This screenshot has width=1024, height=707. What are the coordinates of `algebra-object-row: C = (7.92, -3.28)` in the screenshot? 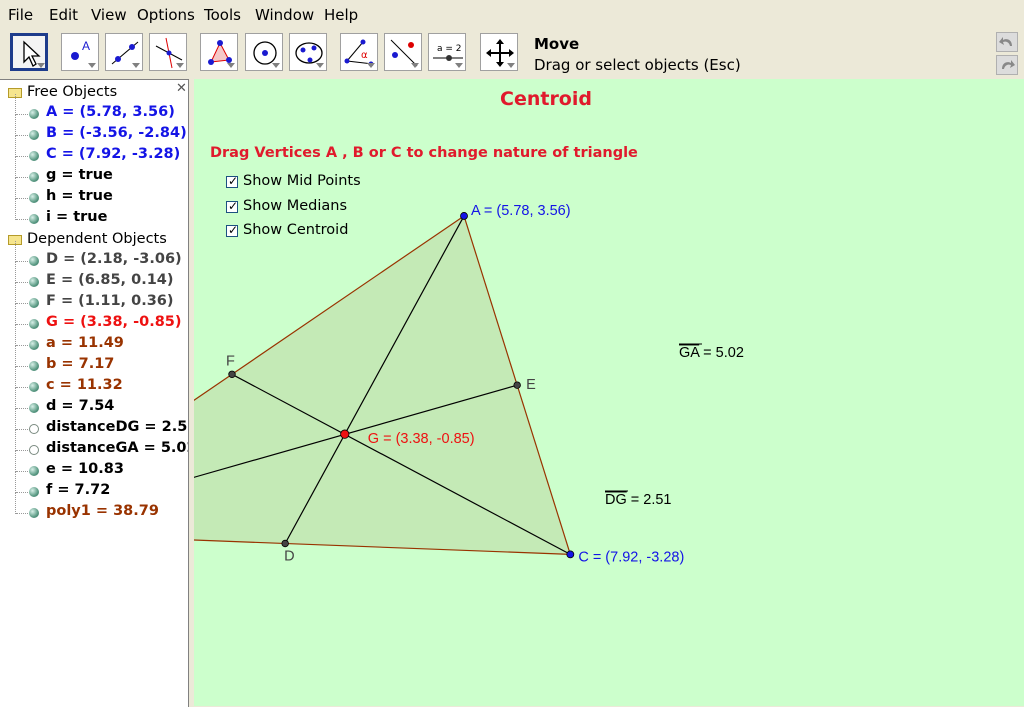 It's located at (94, 151).